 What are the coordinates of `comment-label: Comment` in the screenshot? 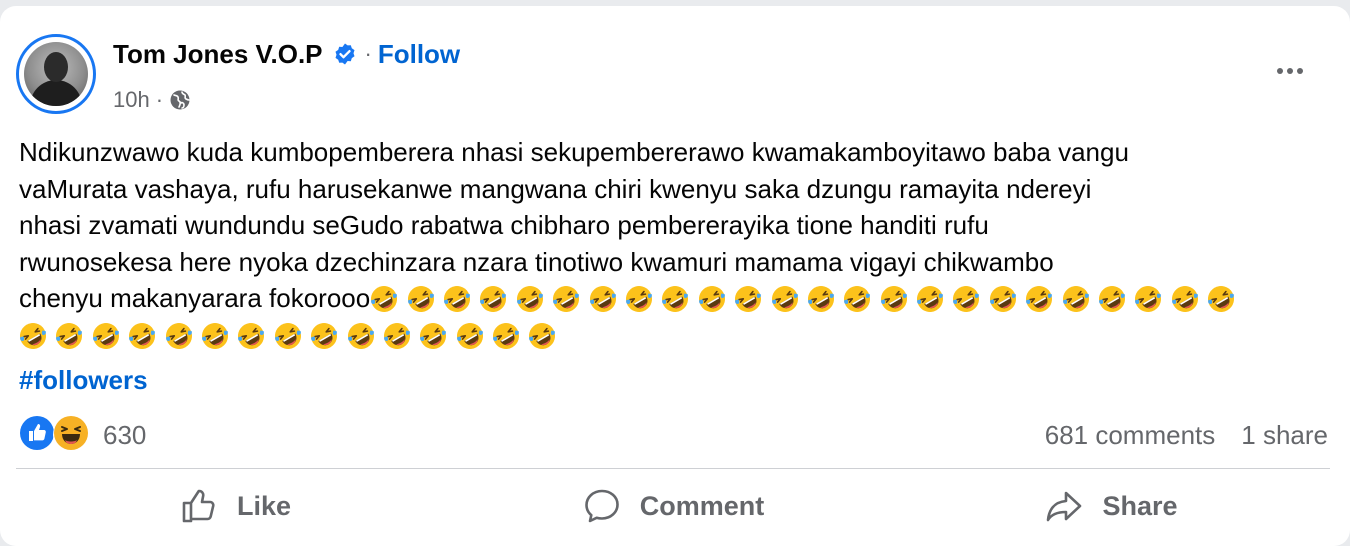 It's located at (702, 505).